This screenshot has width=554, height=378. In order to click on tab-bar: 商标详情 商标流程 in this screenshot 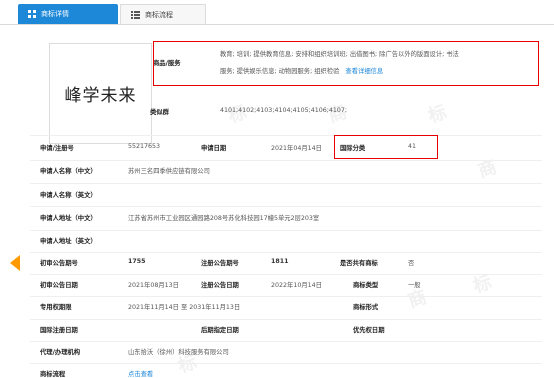, I will do `click(277, 12)`.